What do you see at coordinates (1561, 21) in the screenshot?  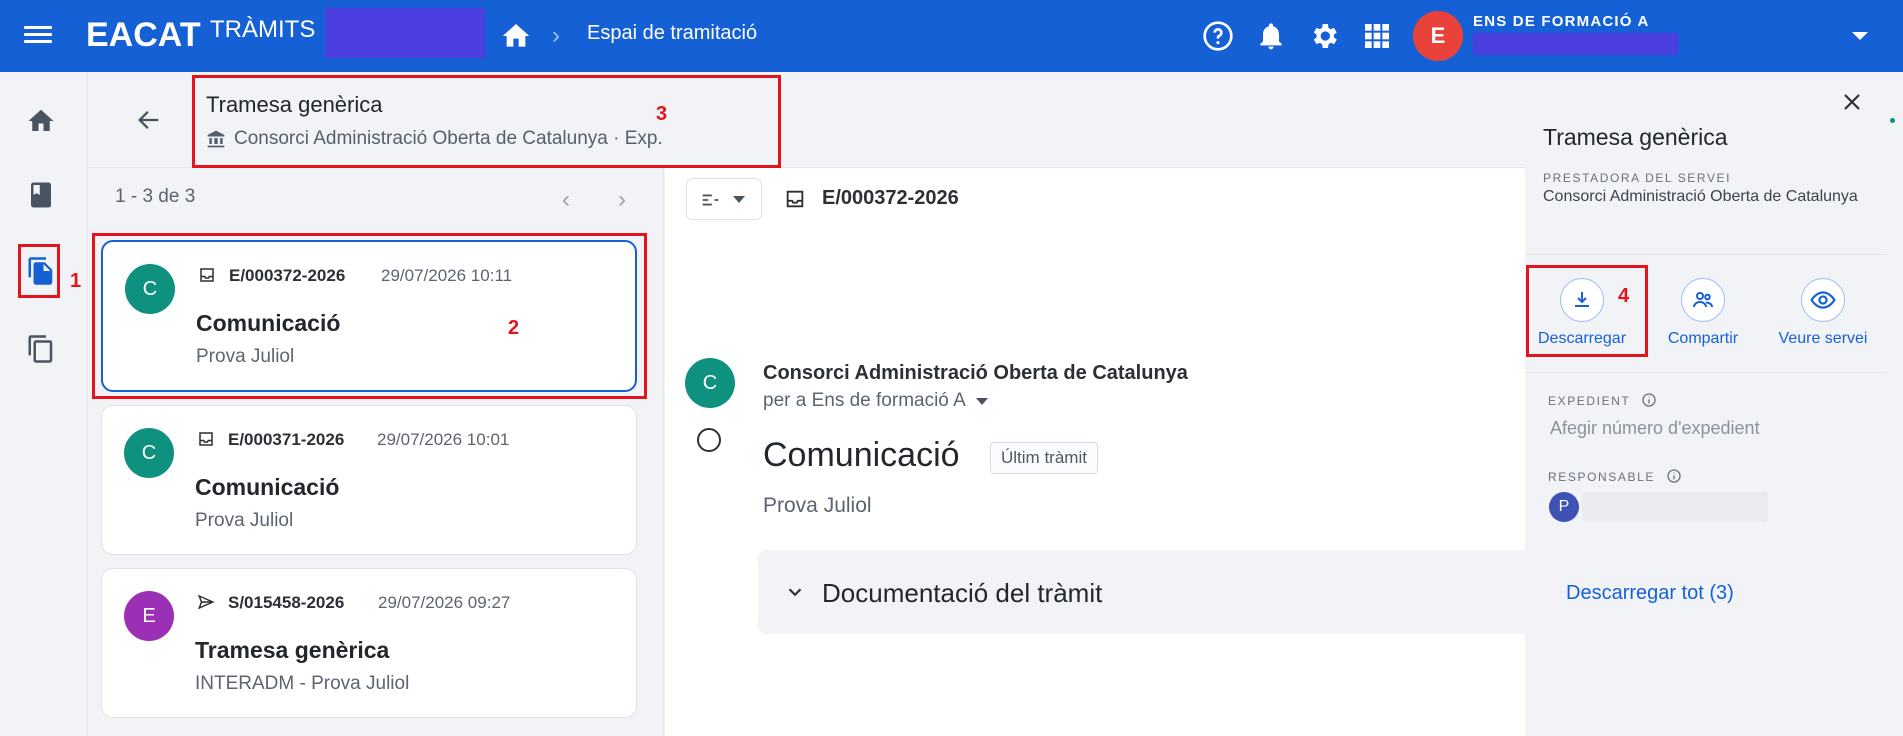 I see `organization-name: ENS DE FORMACIÓ A` at bounding box center [1561, 21].